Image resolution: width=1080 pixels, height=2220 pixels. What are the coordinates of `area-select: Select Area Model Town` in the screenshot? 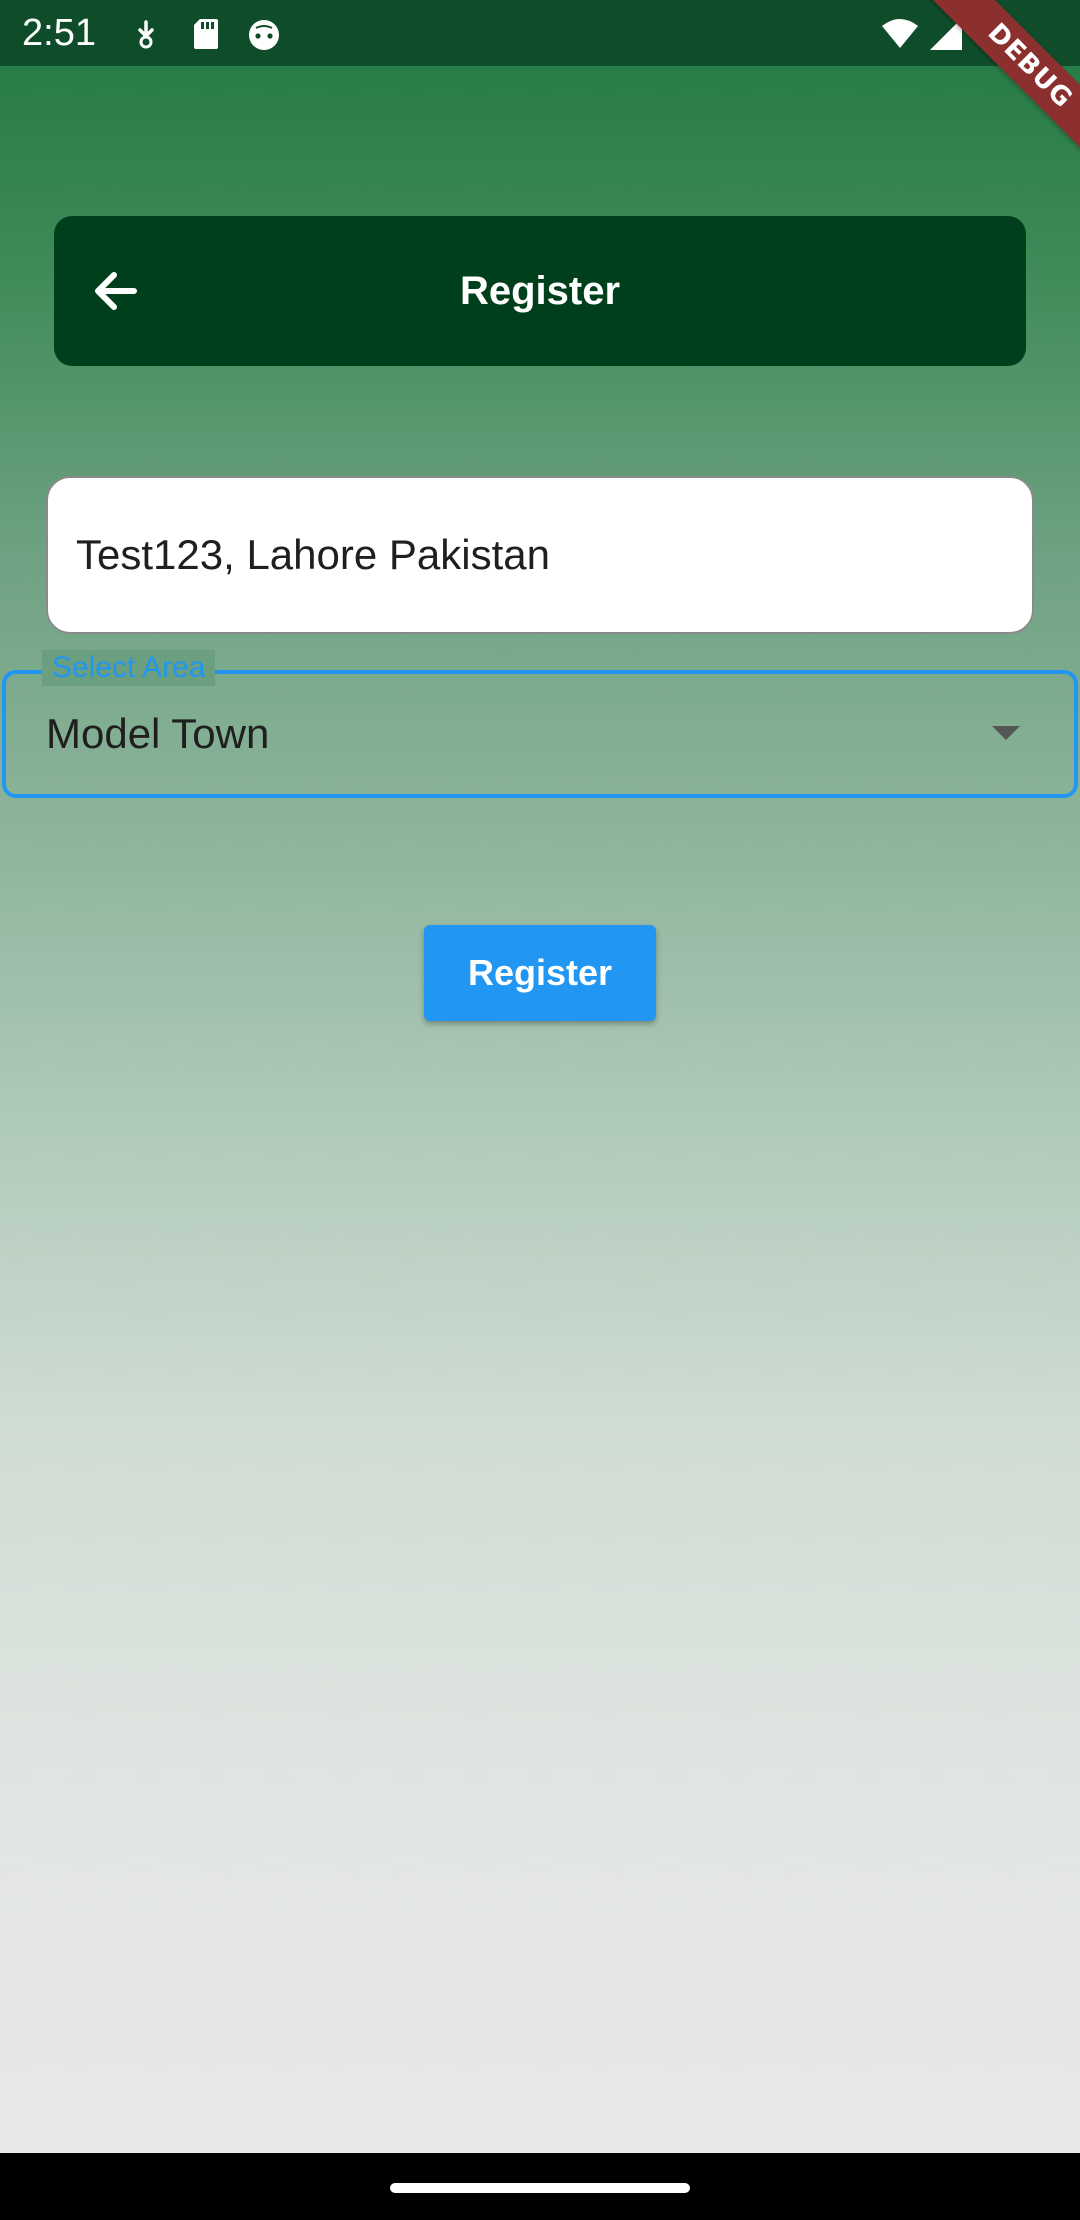 It's located at (540, 724).